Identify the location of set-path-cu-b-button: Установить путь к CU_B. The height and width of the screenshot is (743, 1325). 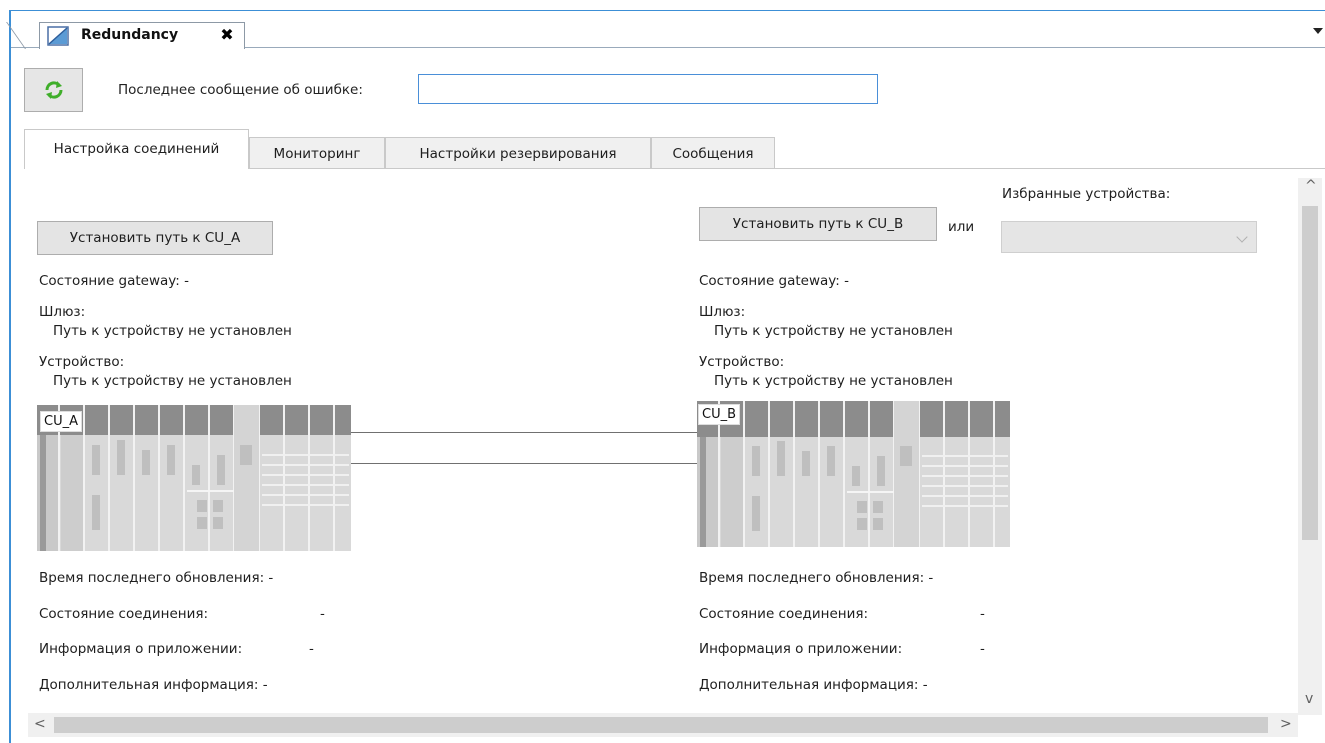
(818, 224).